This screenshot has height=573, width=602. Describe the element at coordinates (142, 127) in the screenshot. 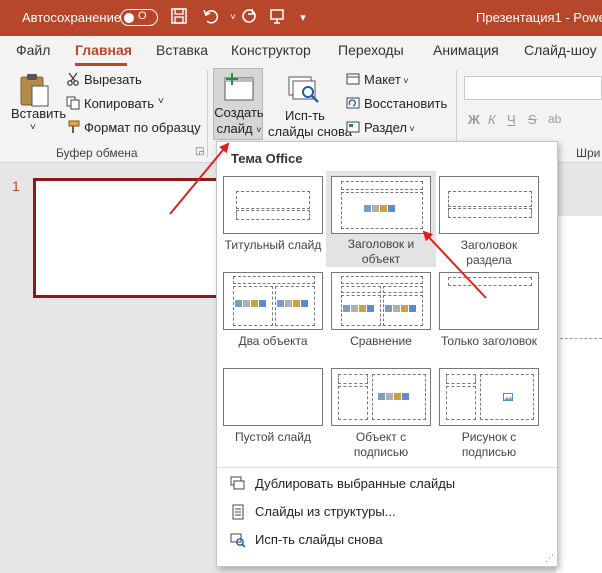

I see `format-painter-label: Формат по образцу` at that location.